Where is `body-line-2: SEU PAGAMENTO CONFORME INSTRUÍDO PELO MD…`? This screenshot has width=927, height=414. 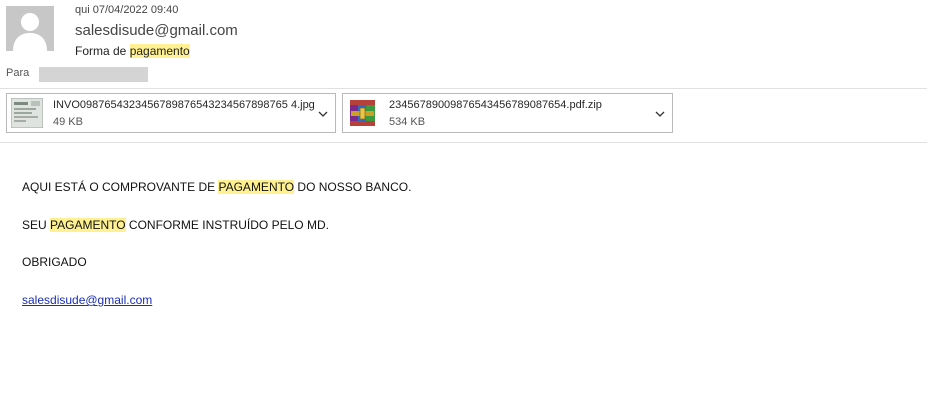 body-line-2: SEU PAGAMENTO CONFORME INSTRUÍDO PELO MD… is located at coordinates (175, 225).